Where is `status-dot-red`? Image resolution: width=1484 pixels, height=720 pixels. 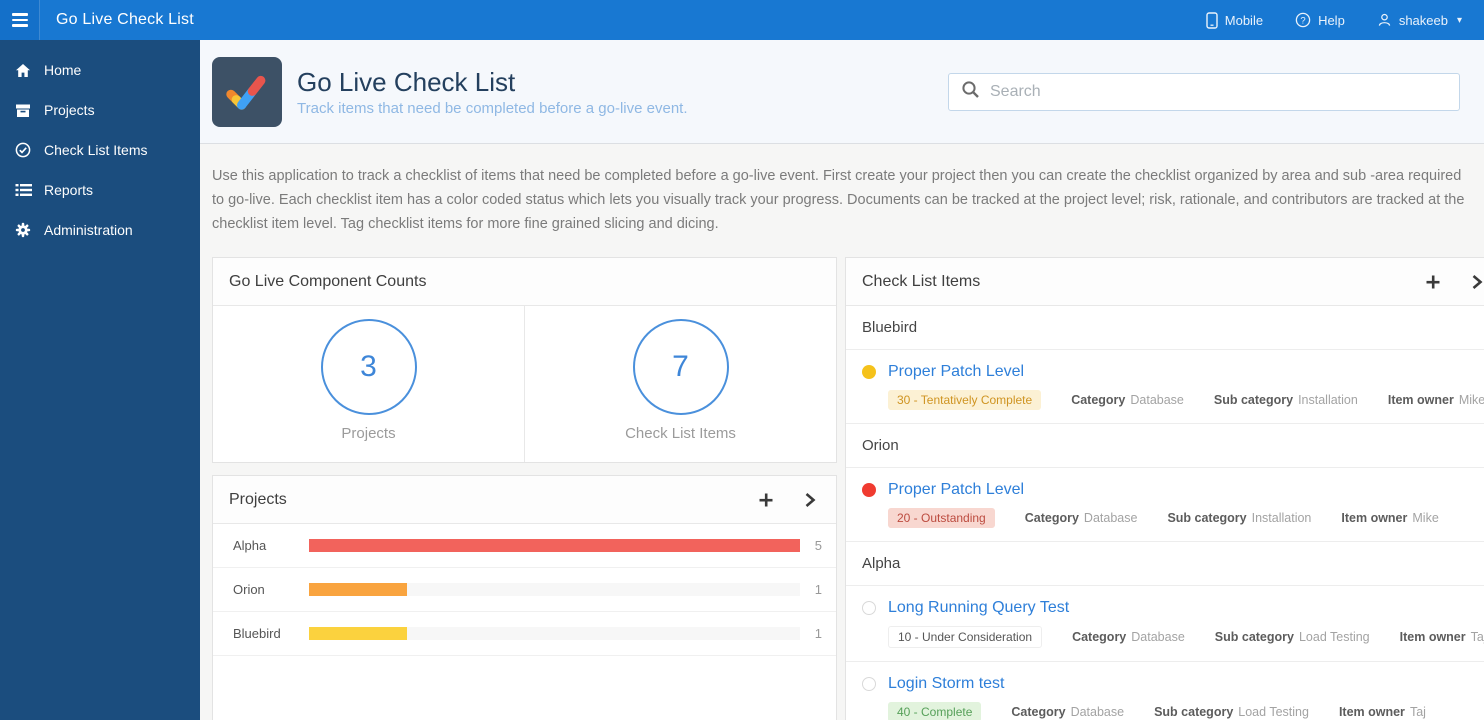 status-dot-red is located at coordinates (869, 490).